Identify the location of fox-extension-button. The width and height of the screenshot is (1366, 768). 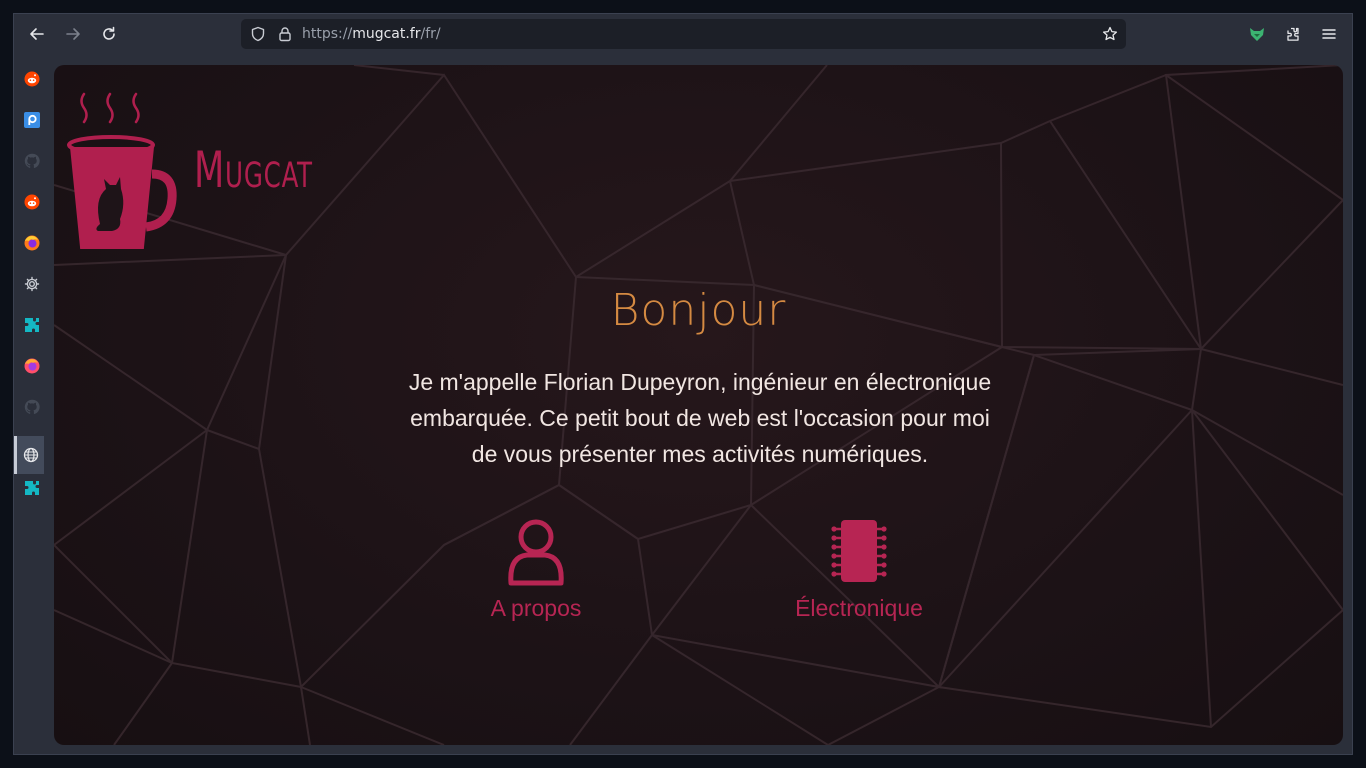
(1257, 34).